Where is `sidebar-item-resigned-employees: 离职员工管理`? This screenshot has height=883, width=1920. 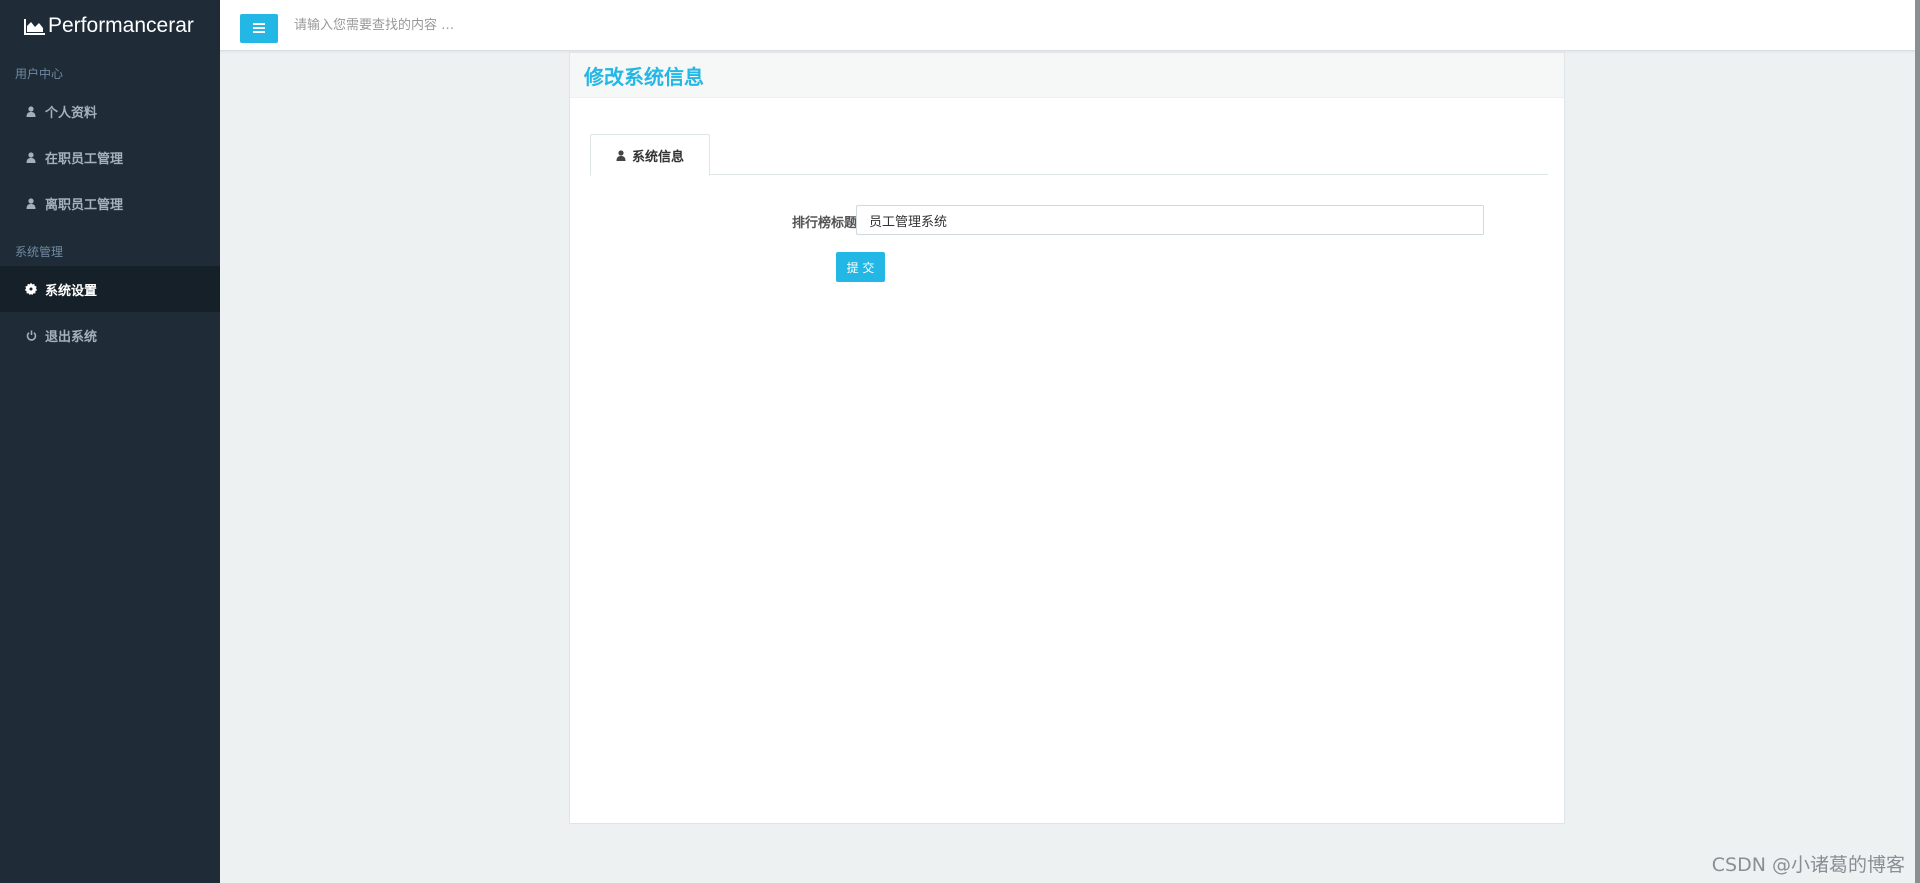
sidebar-item-resigned-employees: 离职员工管理 is located at coordinates (110, 203).